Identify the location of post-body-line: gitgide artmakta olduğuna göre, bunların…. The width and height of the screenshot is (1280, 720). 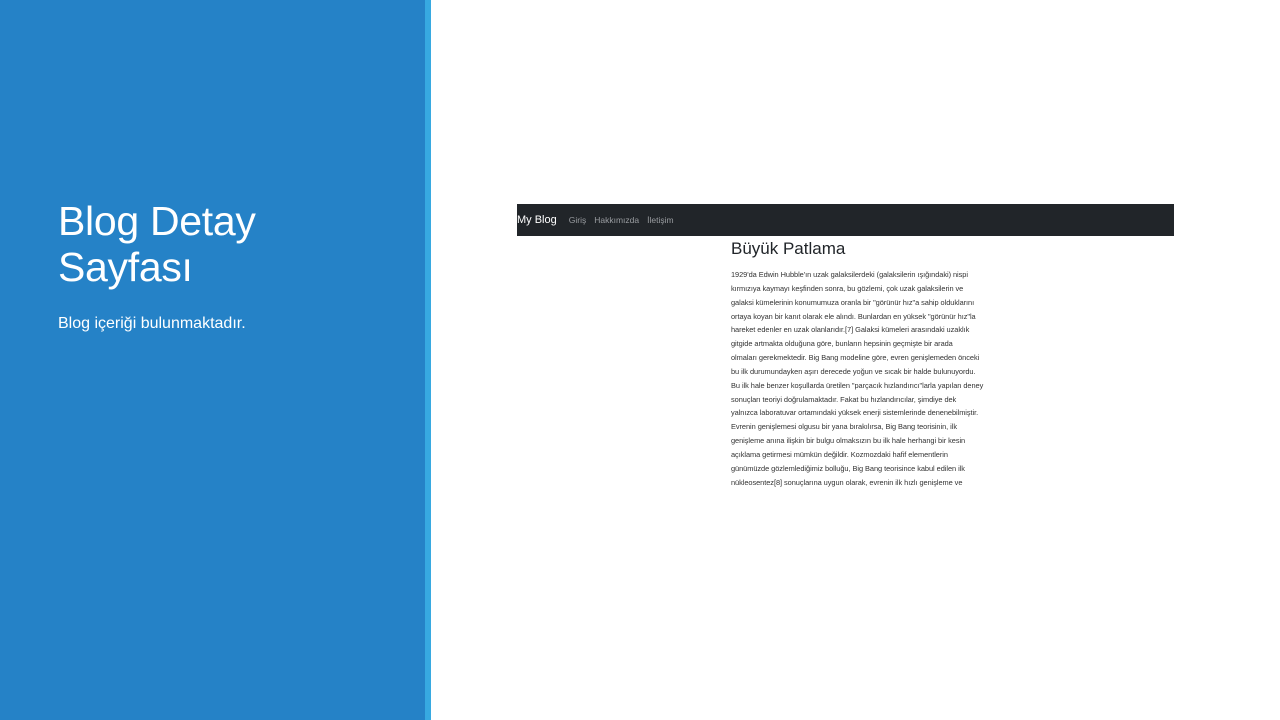
(842, 344).